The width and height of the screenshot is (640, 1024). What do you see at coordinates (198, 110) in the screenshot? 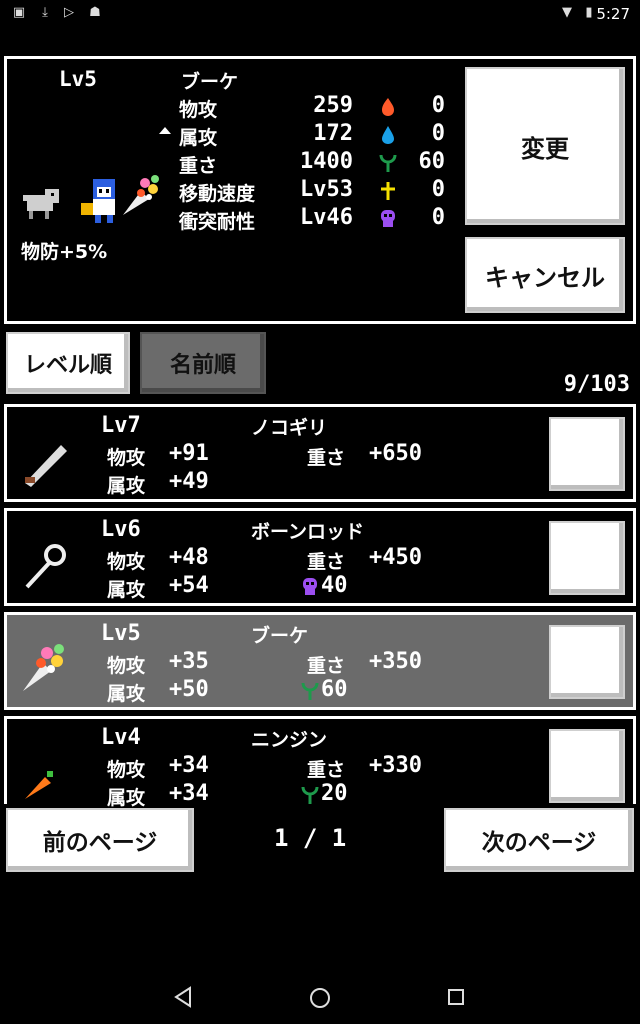
I see `stat-label-phys-atk: 物攻` at bounding box center [198, 110].